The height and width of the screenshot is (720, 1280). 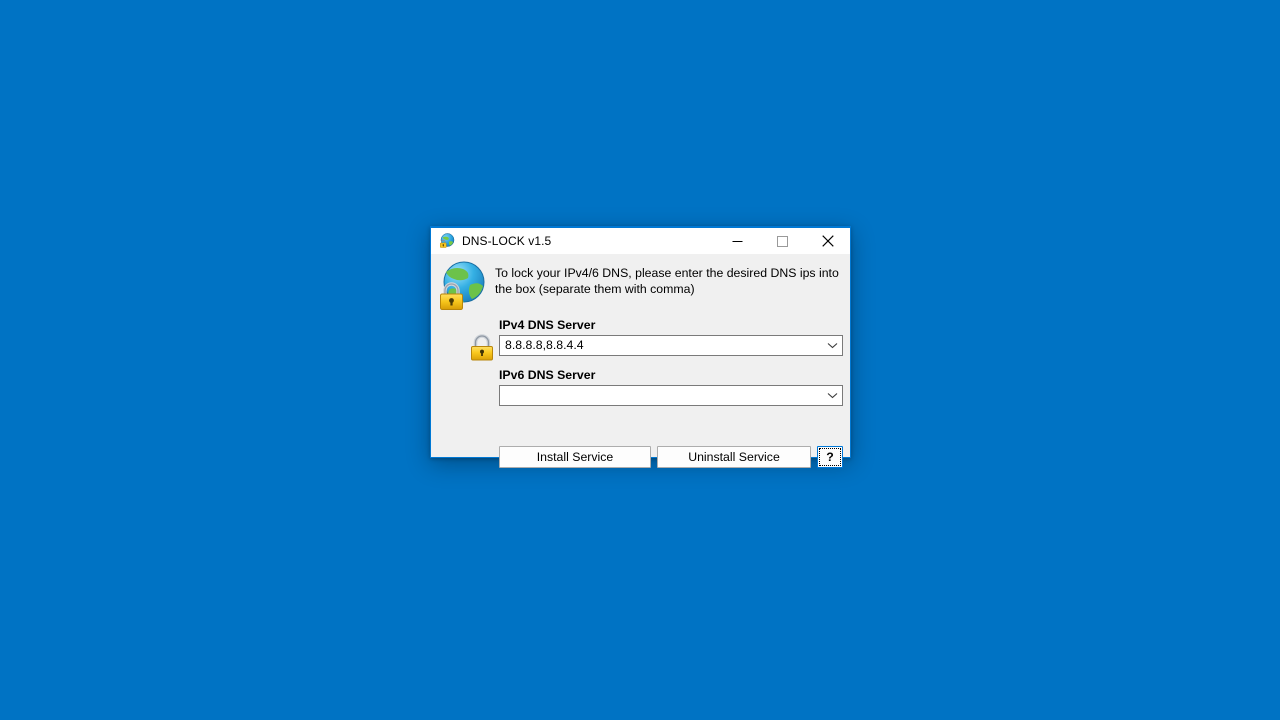 What do you see at coordinates (671, 395) in the screenshot?
I see `ipv6-dns-combobox` at bounding box center [671, 395].